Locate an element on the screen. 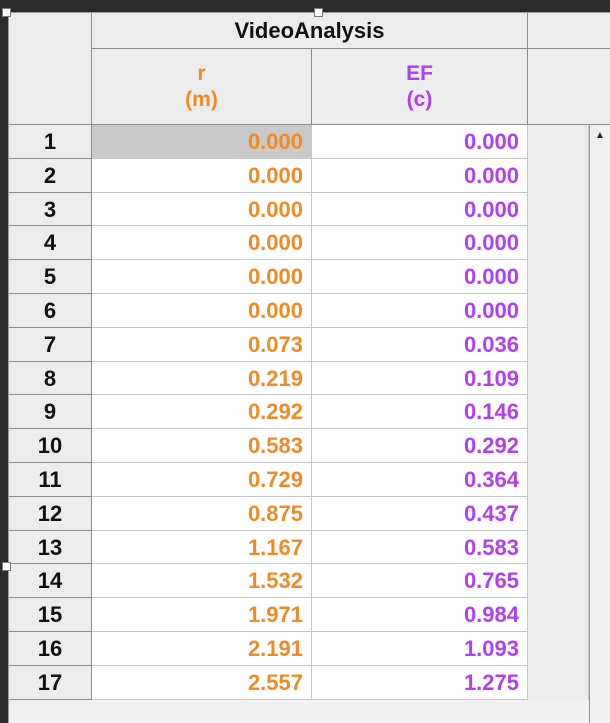 The image size is (610, 723). cell-r: 2.557 is located at coordinates (202, 682).